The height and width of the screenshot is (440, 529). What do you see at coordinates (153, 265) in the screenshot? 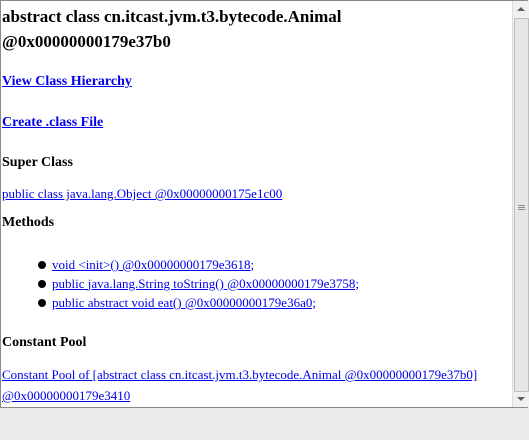
I see `method-link: void <init>() @0x00000000179e3618;` at bounding box center [153, 265].